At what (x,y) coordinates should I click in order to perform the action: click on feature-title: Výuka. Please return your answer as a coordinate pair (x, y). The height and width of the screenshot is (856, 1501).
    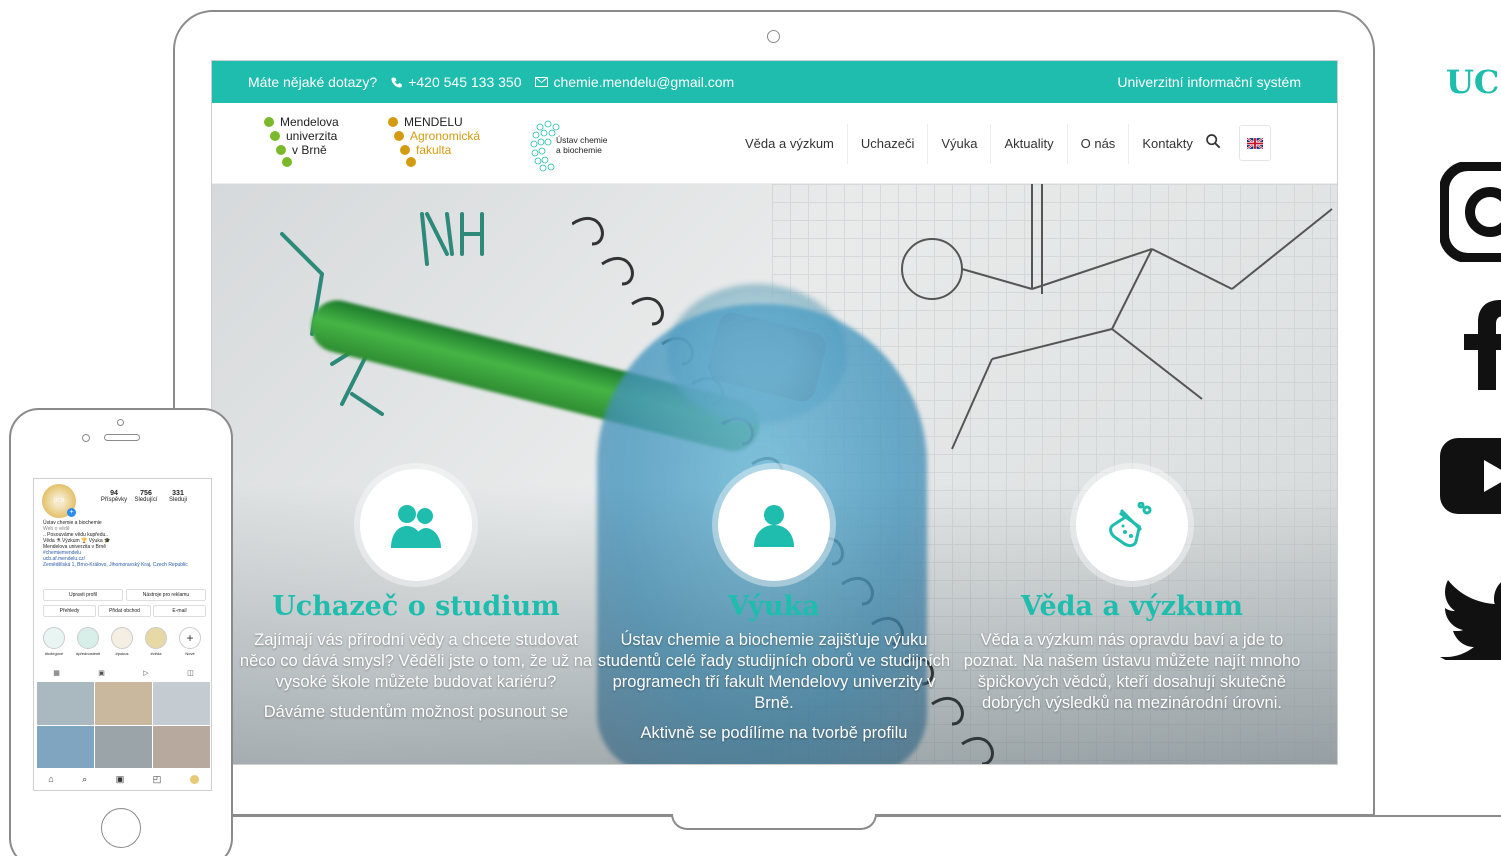
    Looking at the image, I should click on (774, 606).